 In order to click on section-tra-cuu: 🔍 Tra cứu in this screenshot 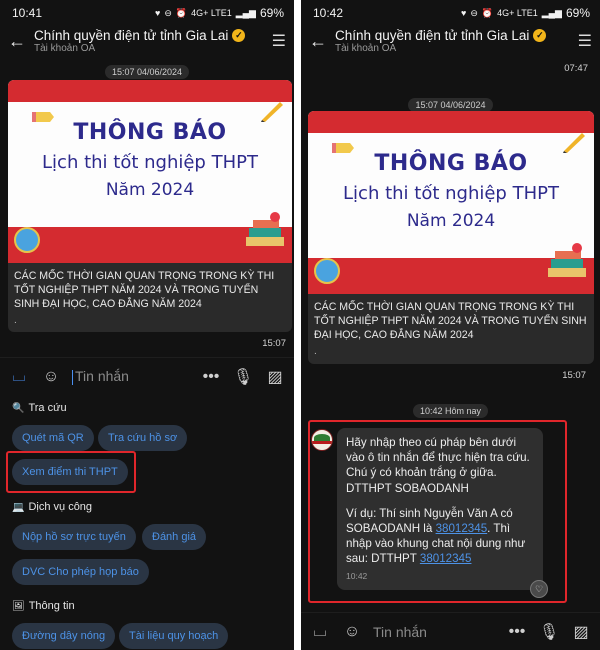, I will do `click(39, 408)`.